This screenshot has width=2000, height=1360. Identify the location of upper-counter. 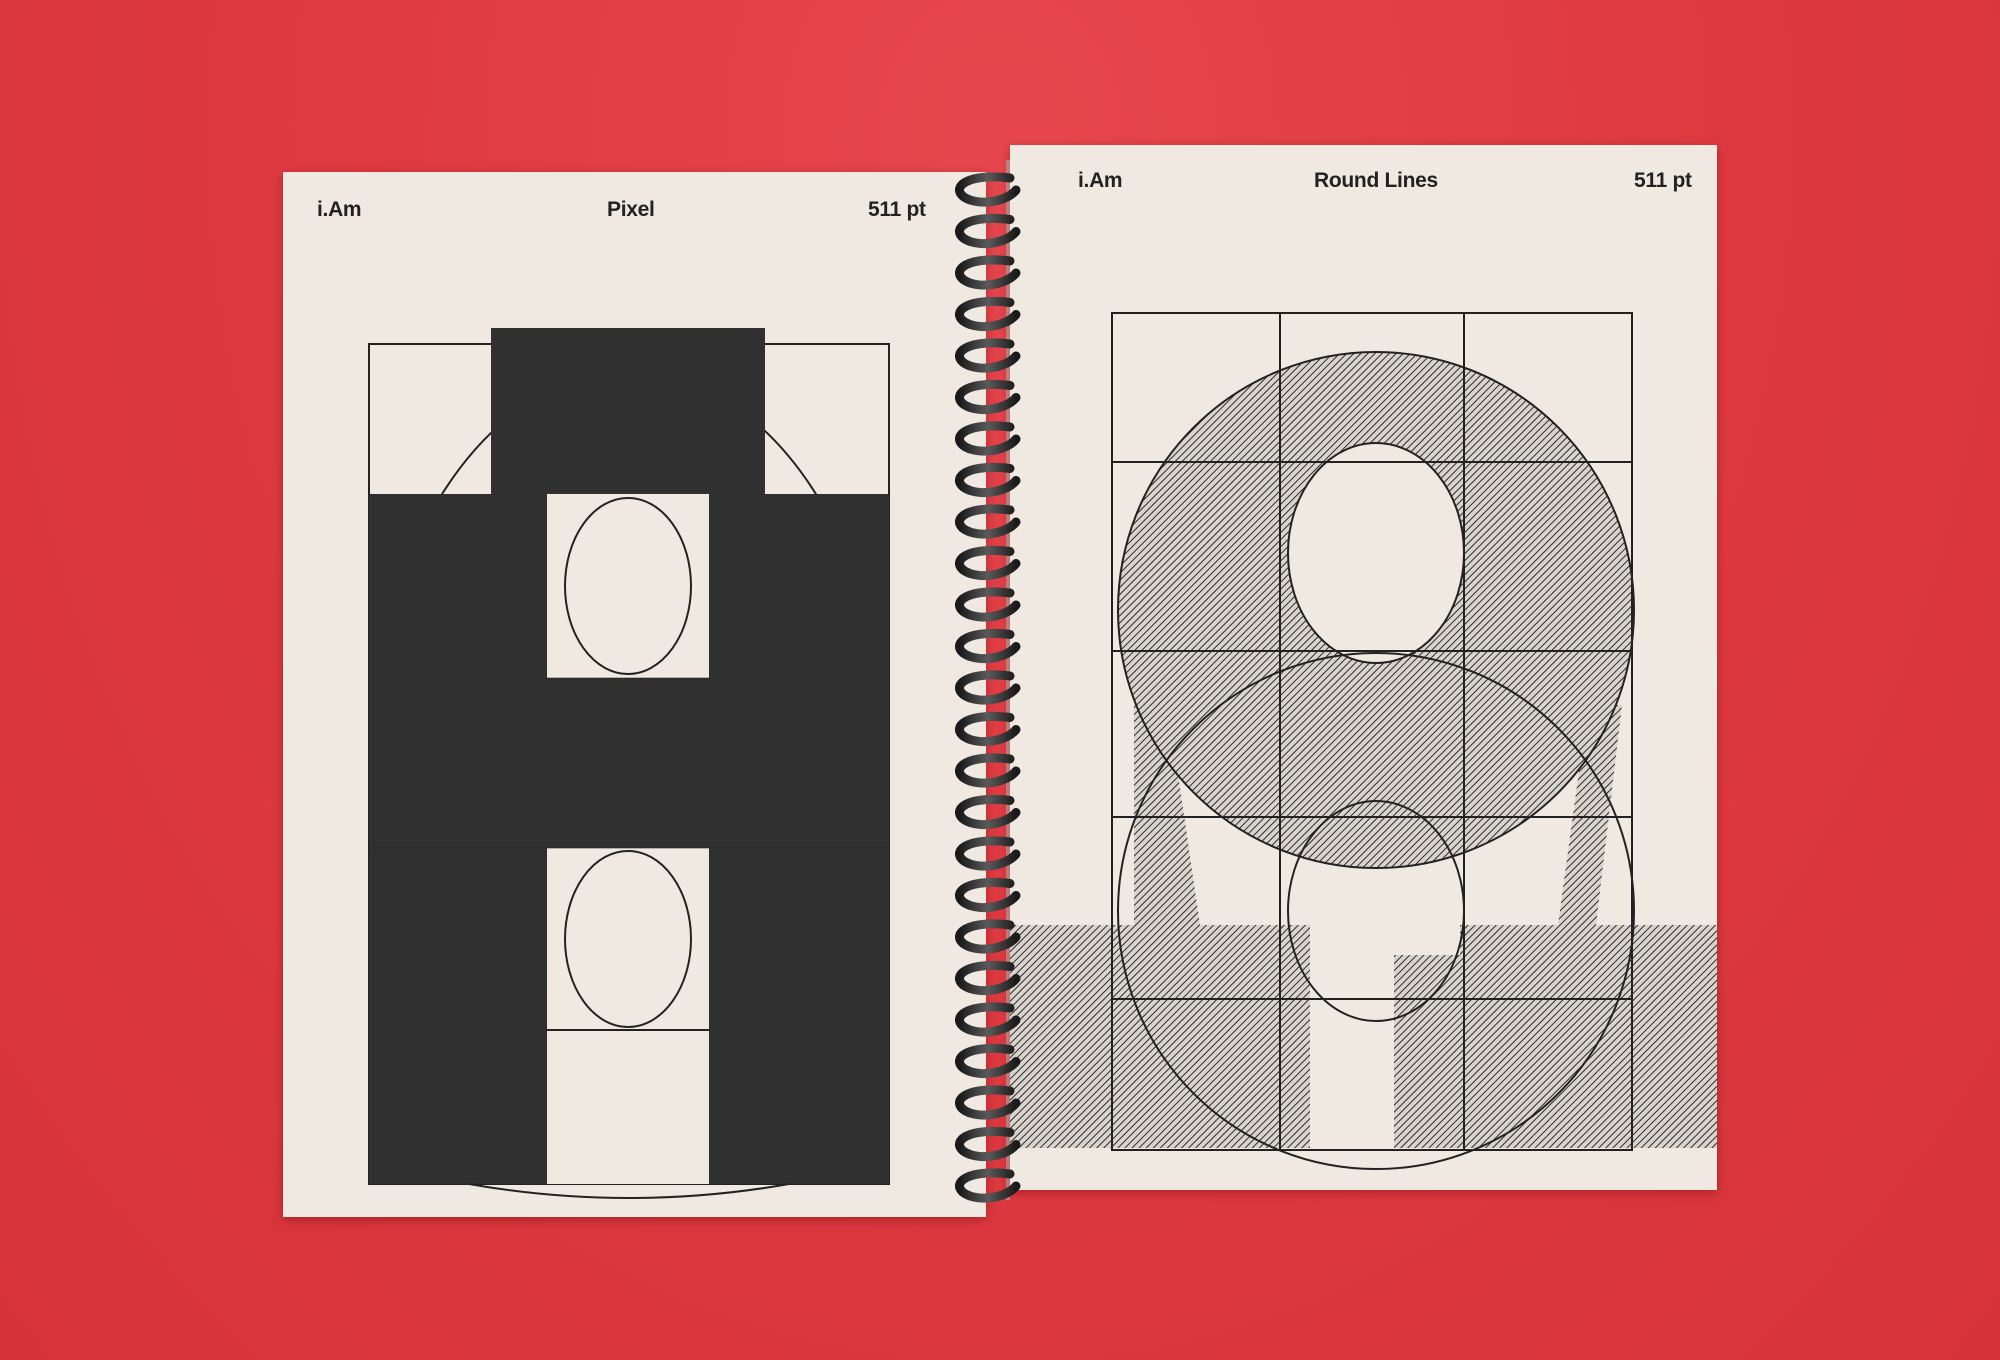
(1376, 553).